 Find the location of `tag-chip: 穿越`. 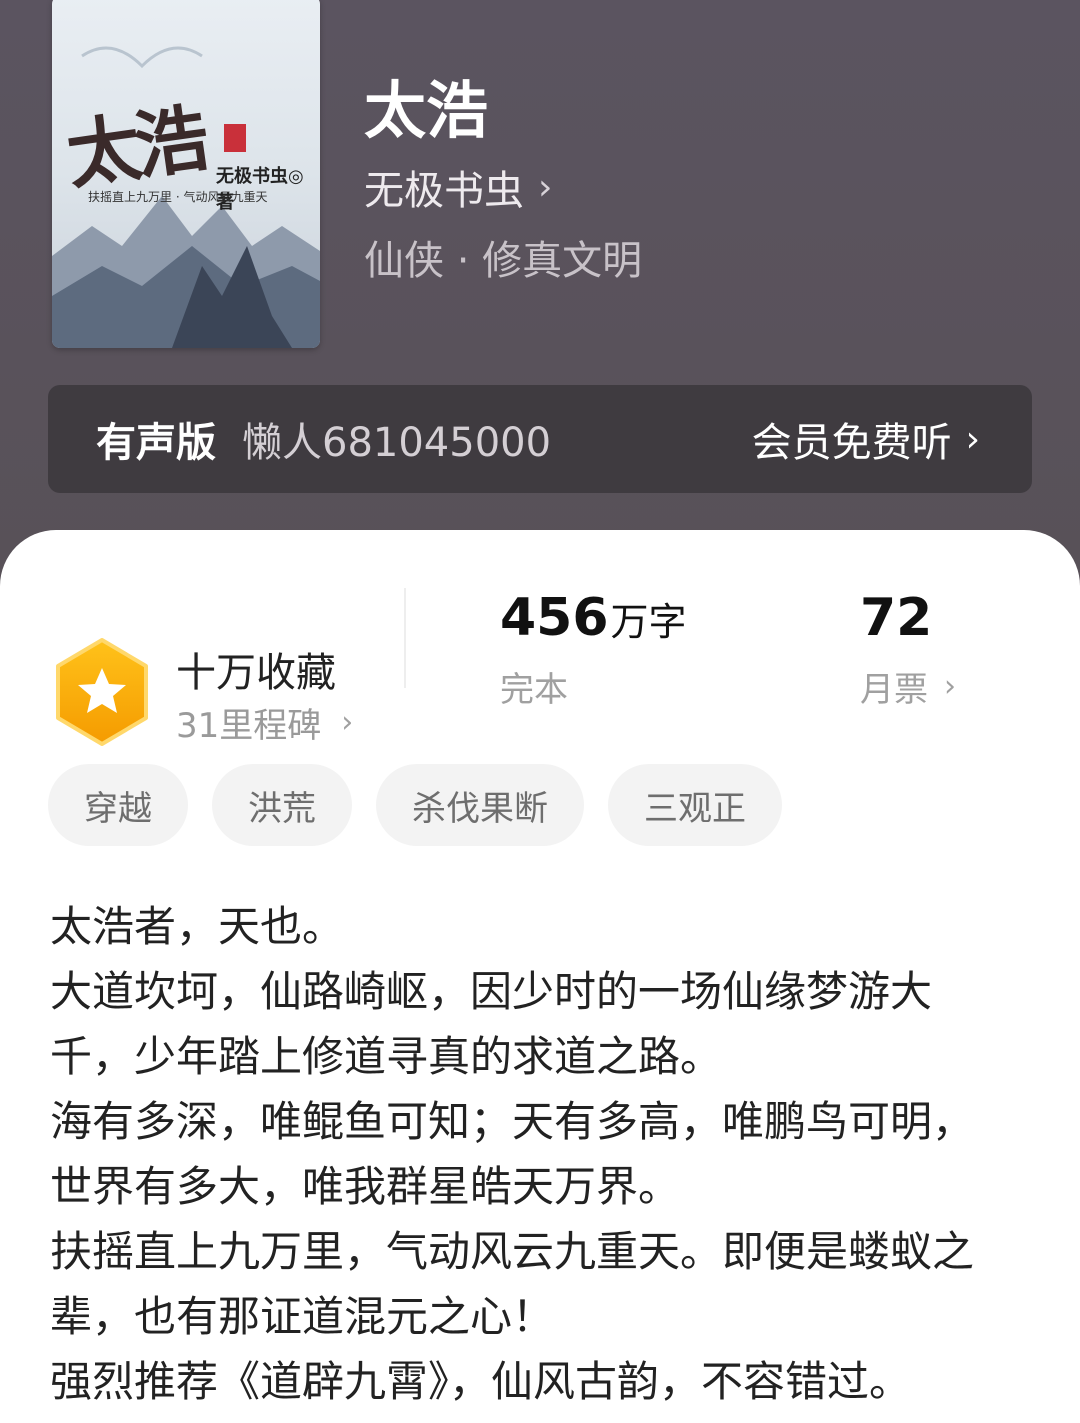

tag-chip: 穿越 is located at coordinates (118, 805).